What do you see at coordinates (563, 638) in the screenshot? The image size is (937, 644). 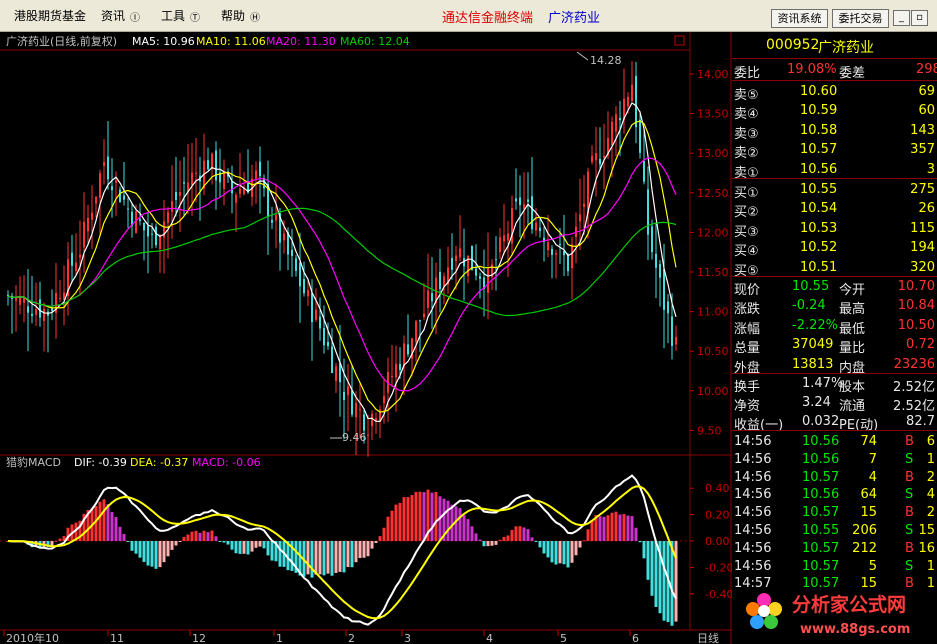 I see `x-axis-label: 5` at bounding box center [563, 638].